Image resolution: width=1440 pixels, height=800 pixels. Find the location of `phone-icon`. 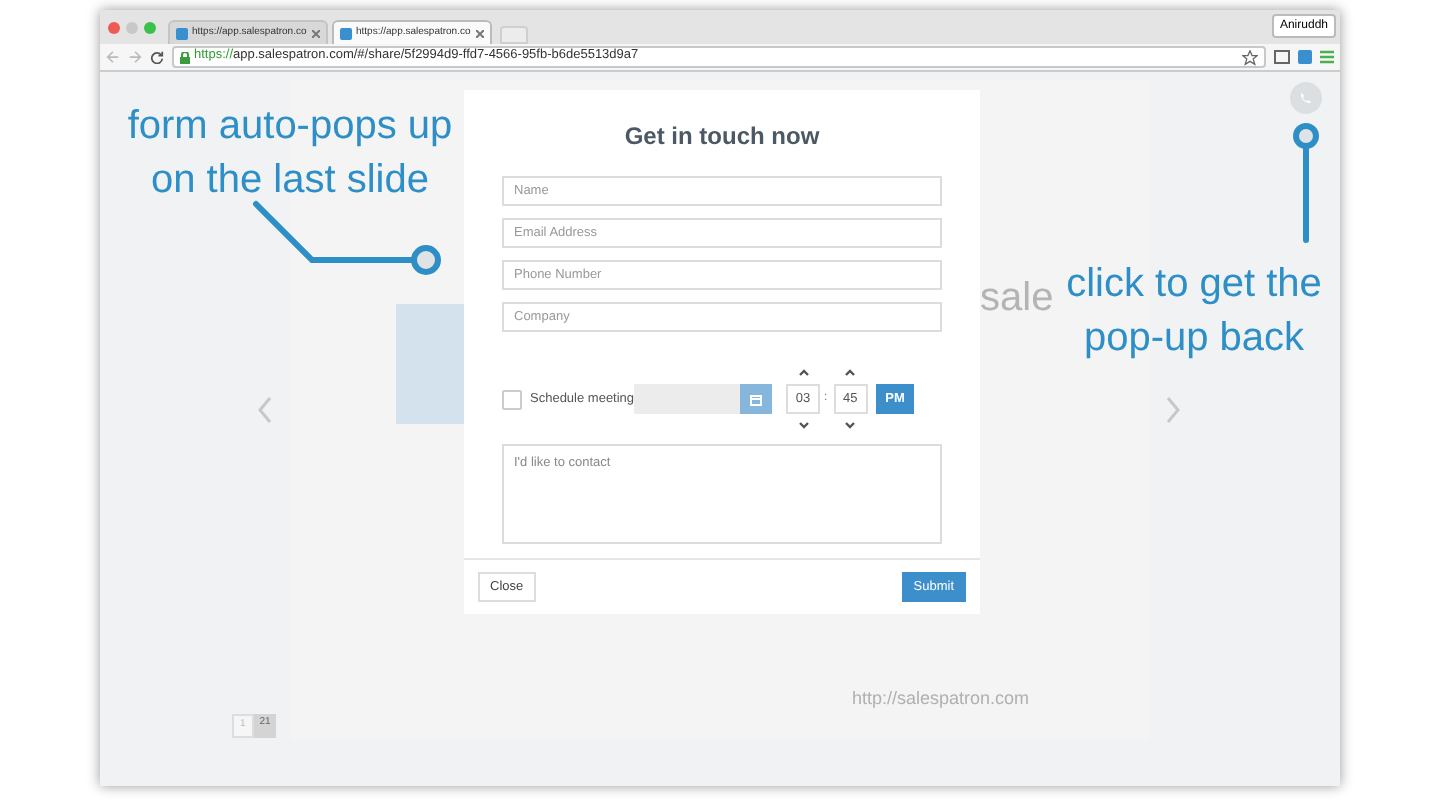

phone-icon is located at coordinates (1306, 98).